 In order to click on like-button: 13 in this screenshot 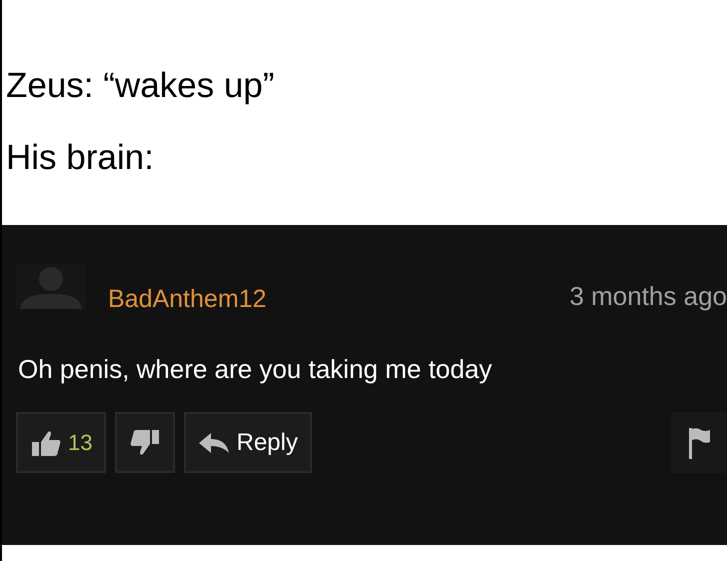, I will do `click(61, 442)`.